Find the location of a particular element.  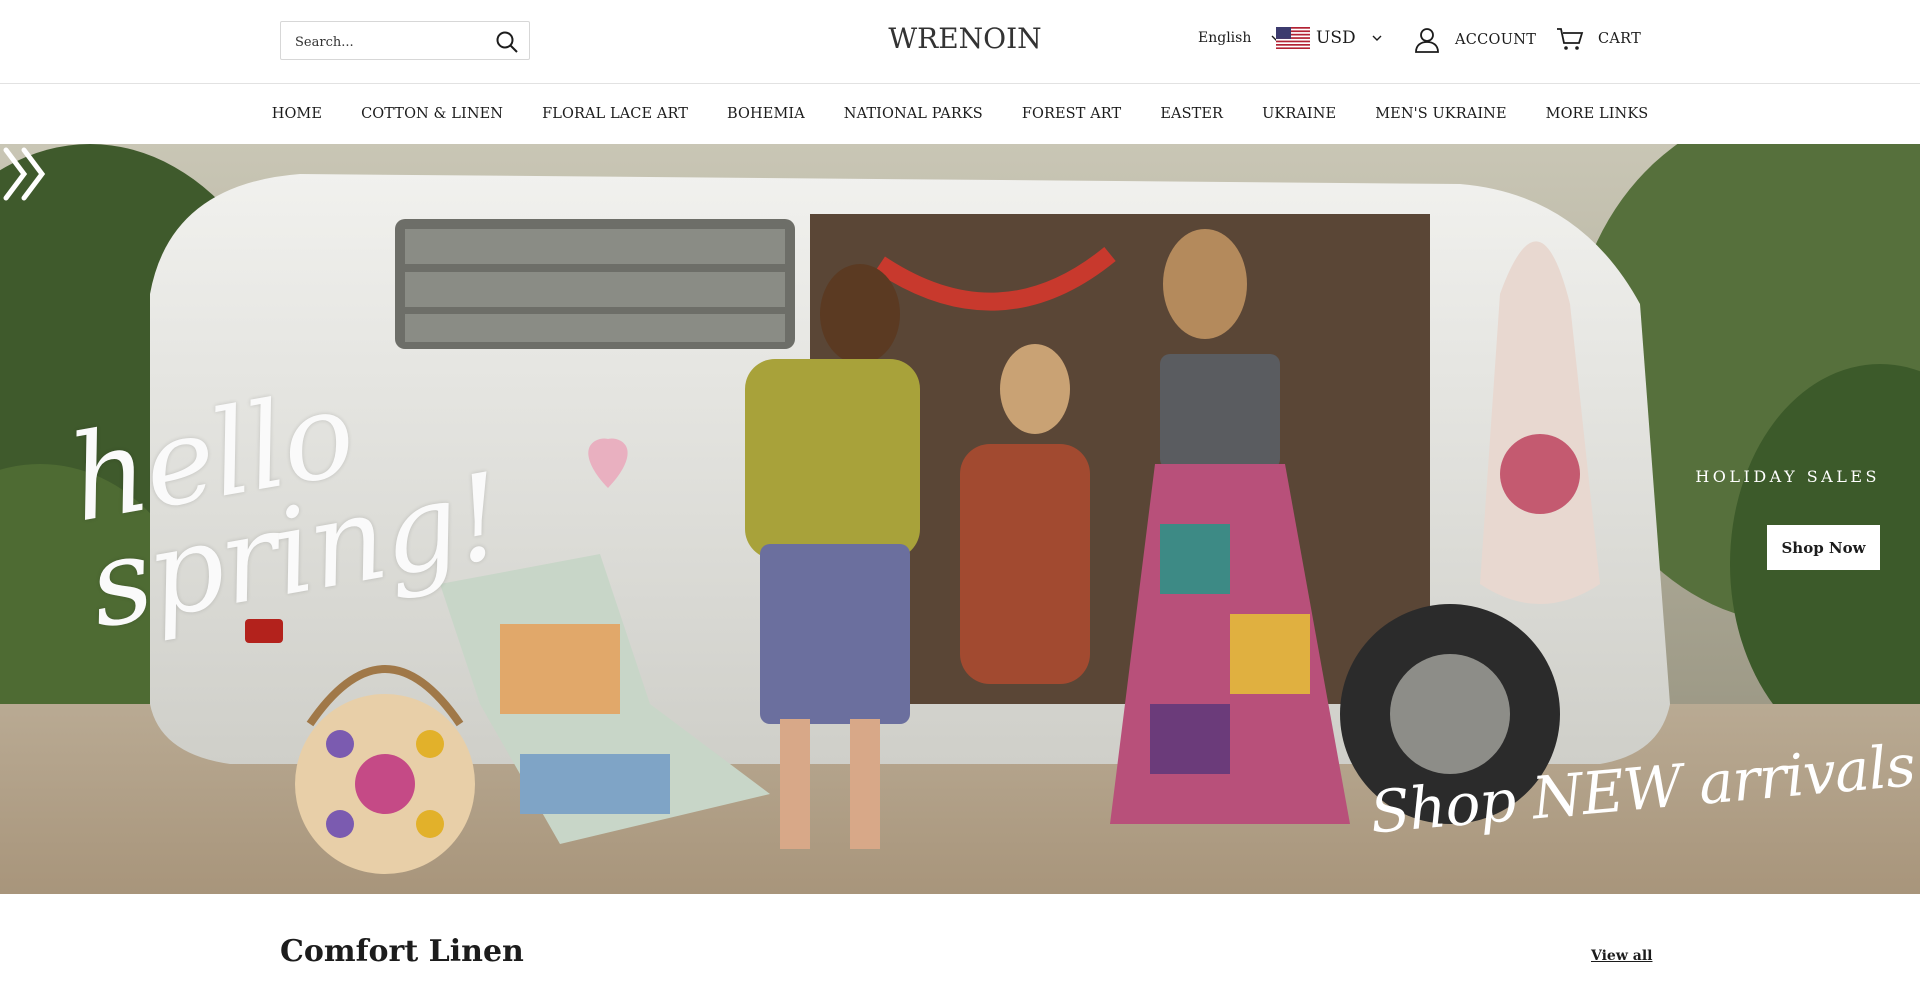

nav-item-mens-ukraine: MEN'S UKRAINE is located at coordinates (1441, 114).